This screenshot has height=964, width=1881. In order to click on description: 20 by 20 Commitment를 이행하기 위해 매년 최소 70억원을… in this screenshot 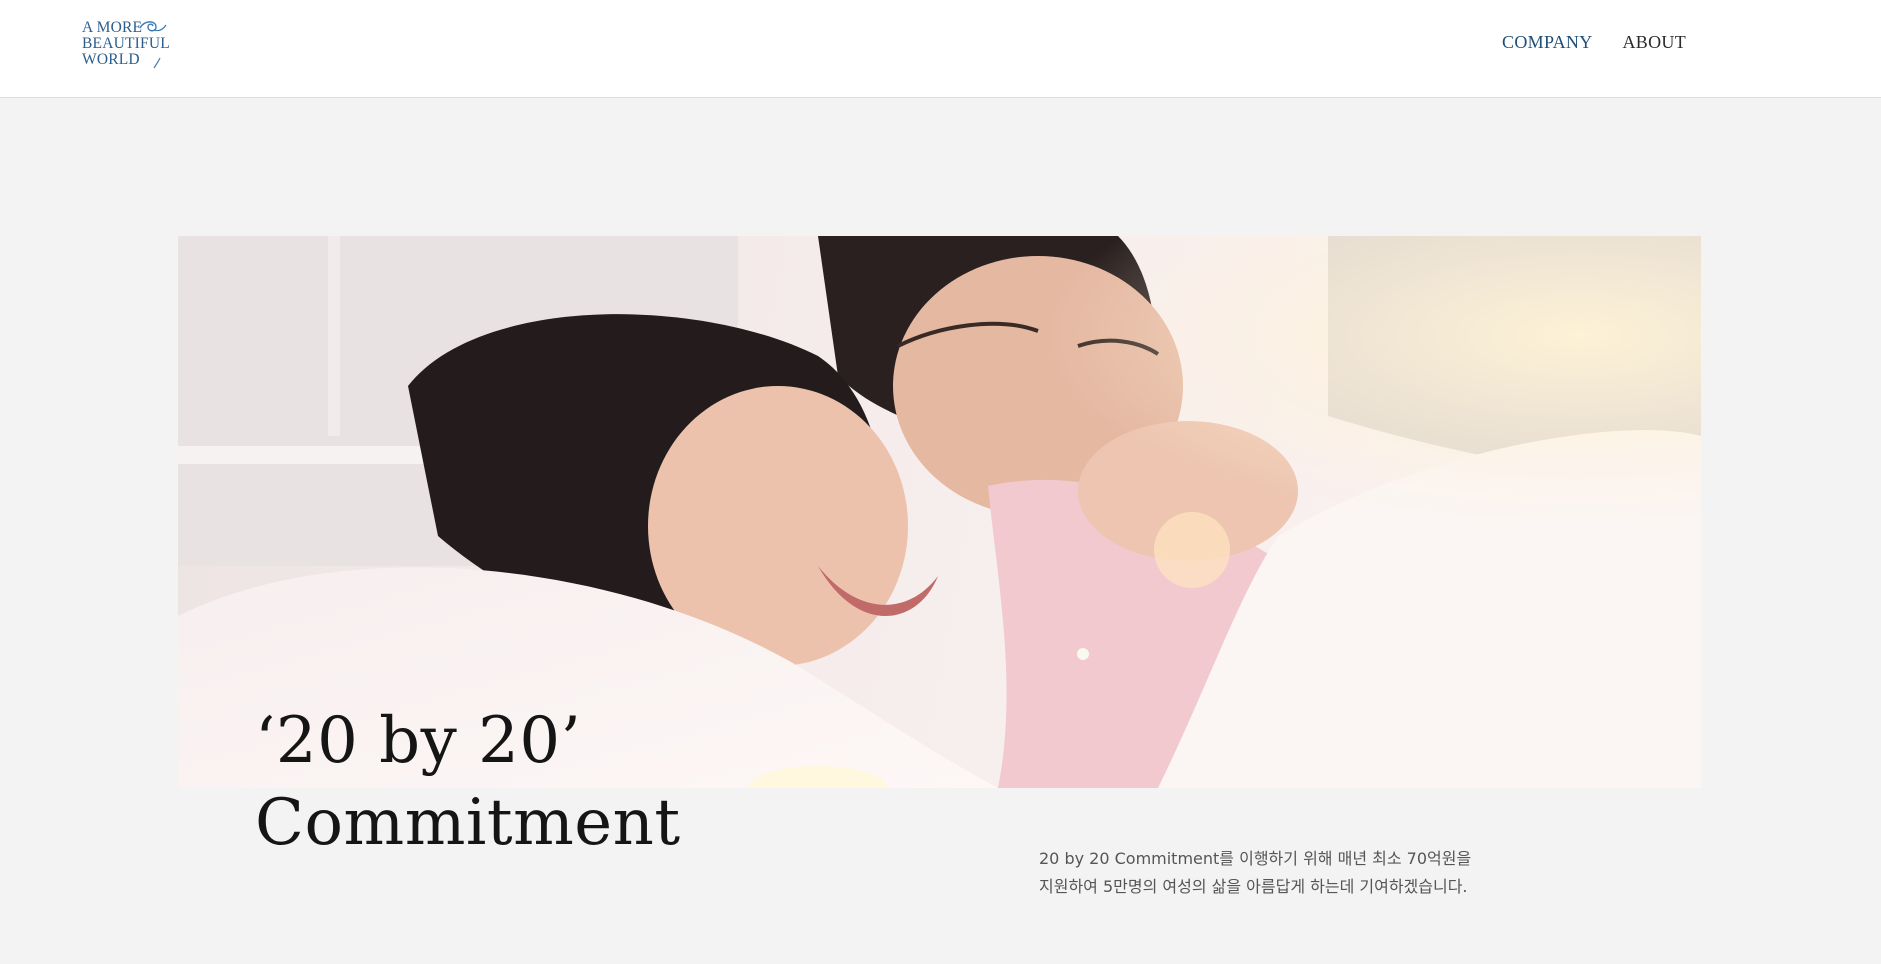, I will do `click(1299, 873)`.